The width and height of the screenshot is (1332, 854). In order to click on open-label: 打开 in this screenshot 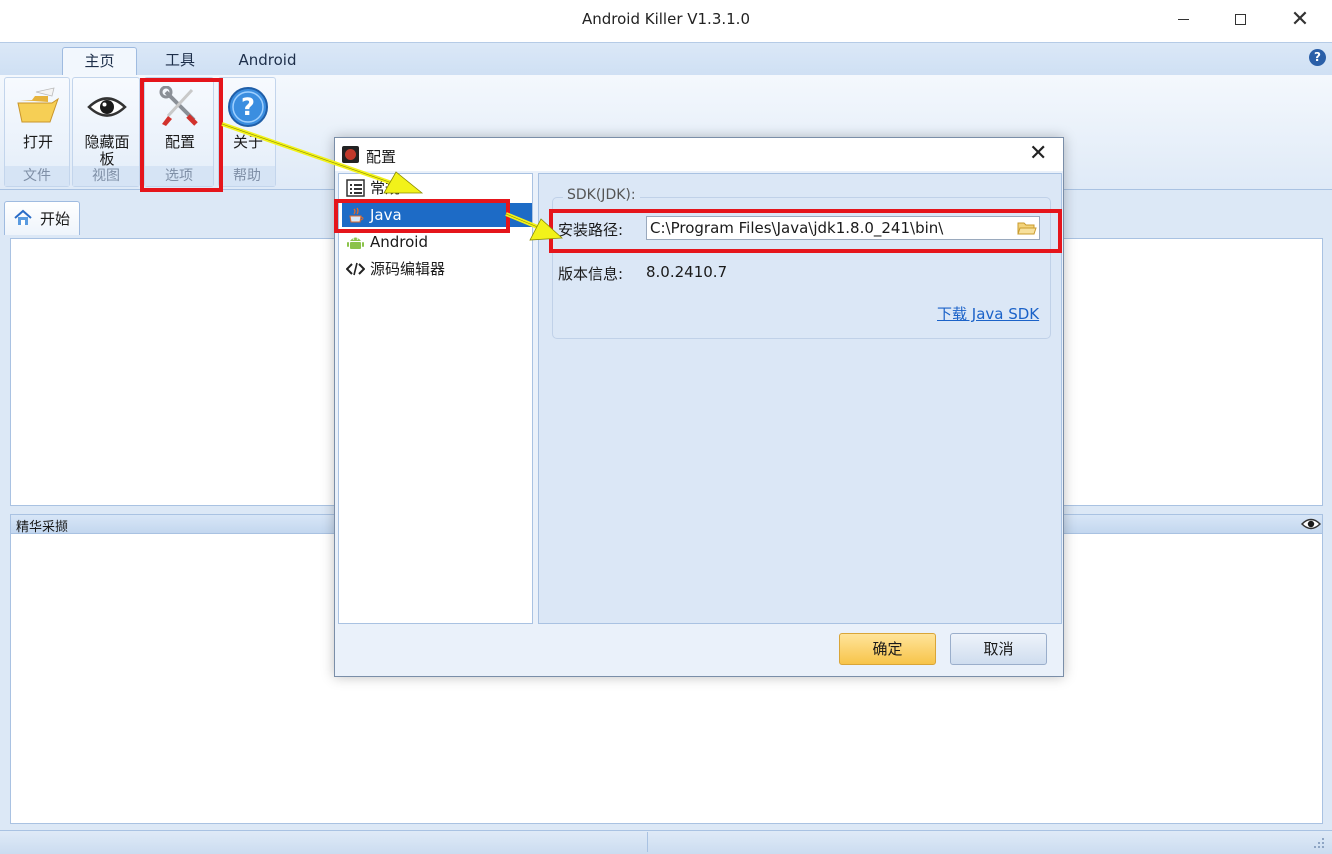, I will do `click(37, 142)`.